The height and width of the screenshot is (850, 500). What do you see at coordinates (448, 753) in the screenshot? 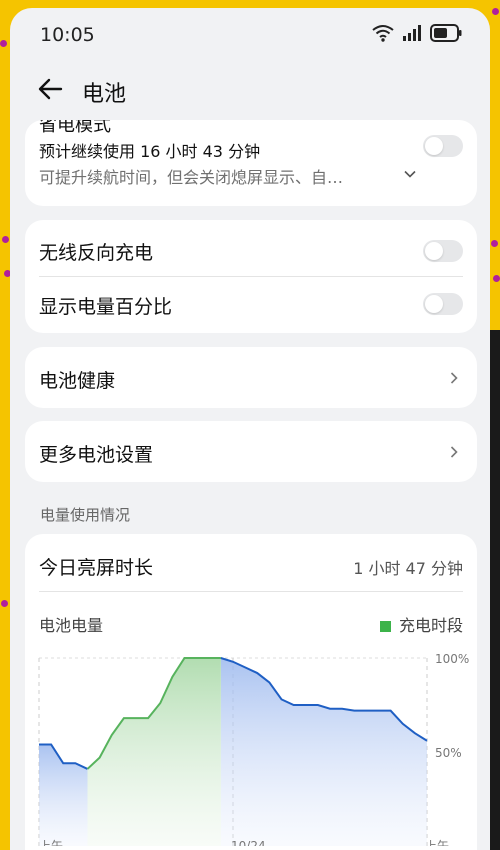
I see `y-tick-label: 50%` at bounding box center [448, 753].